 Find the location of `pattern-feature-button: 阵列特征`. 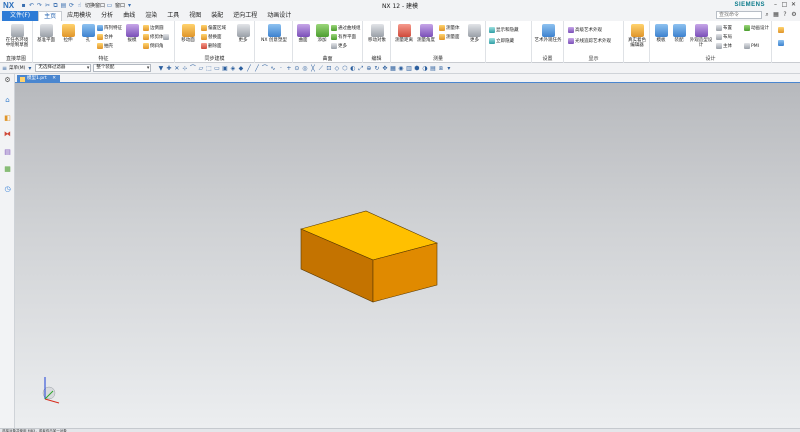

pattern-feature-button: 阵列特征 is located at coordinates (109, 28).